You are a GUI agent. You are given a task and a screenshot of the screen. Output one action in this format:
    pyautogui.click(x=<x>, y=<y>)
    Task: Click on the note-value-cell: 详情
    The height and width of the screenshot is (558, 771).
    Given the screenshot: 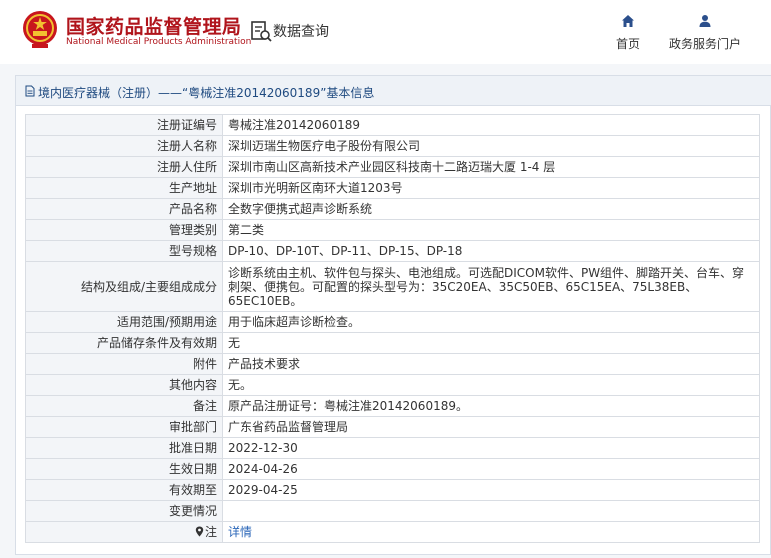 What is the action you would take?
    pyautogui.click(x=491, y=532)
    